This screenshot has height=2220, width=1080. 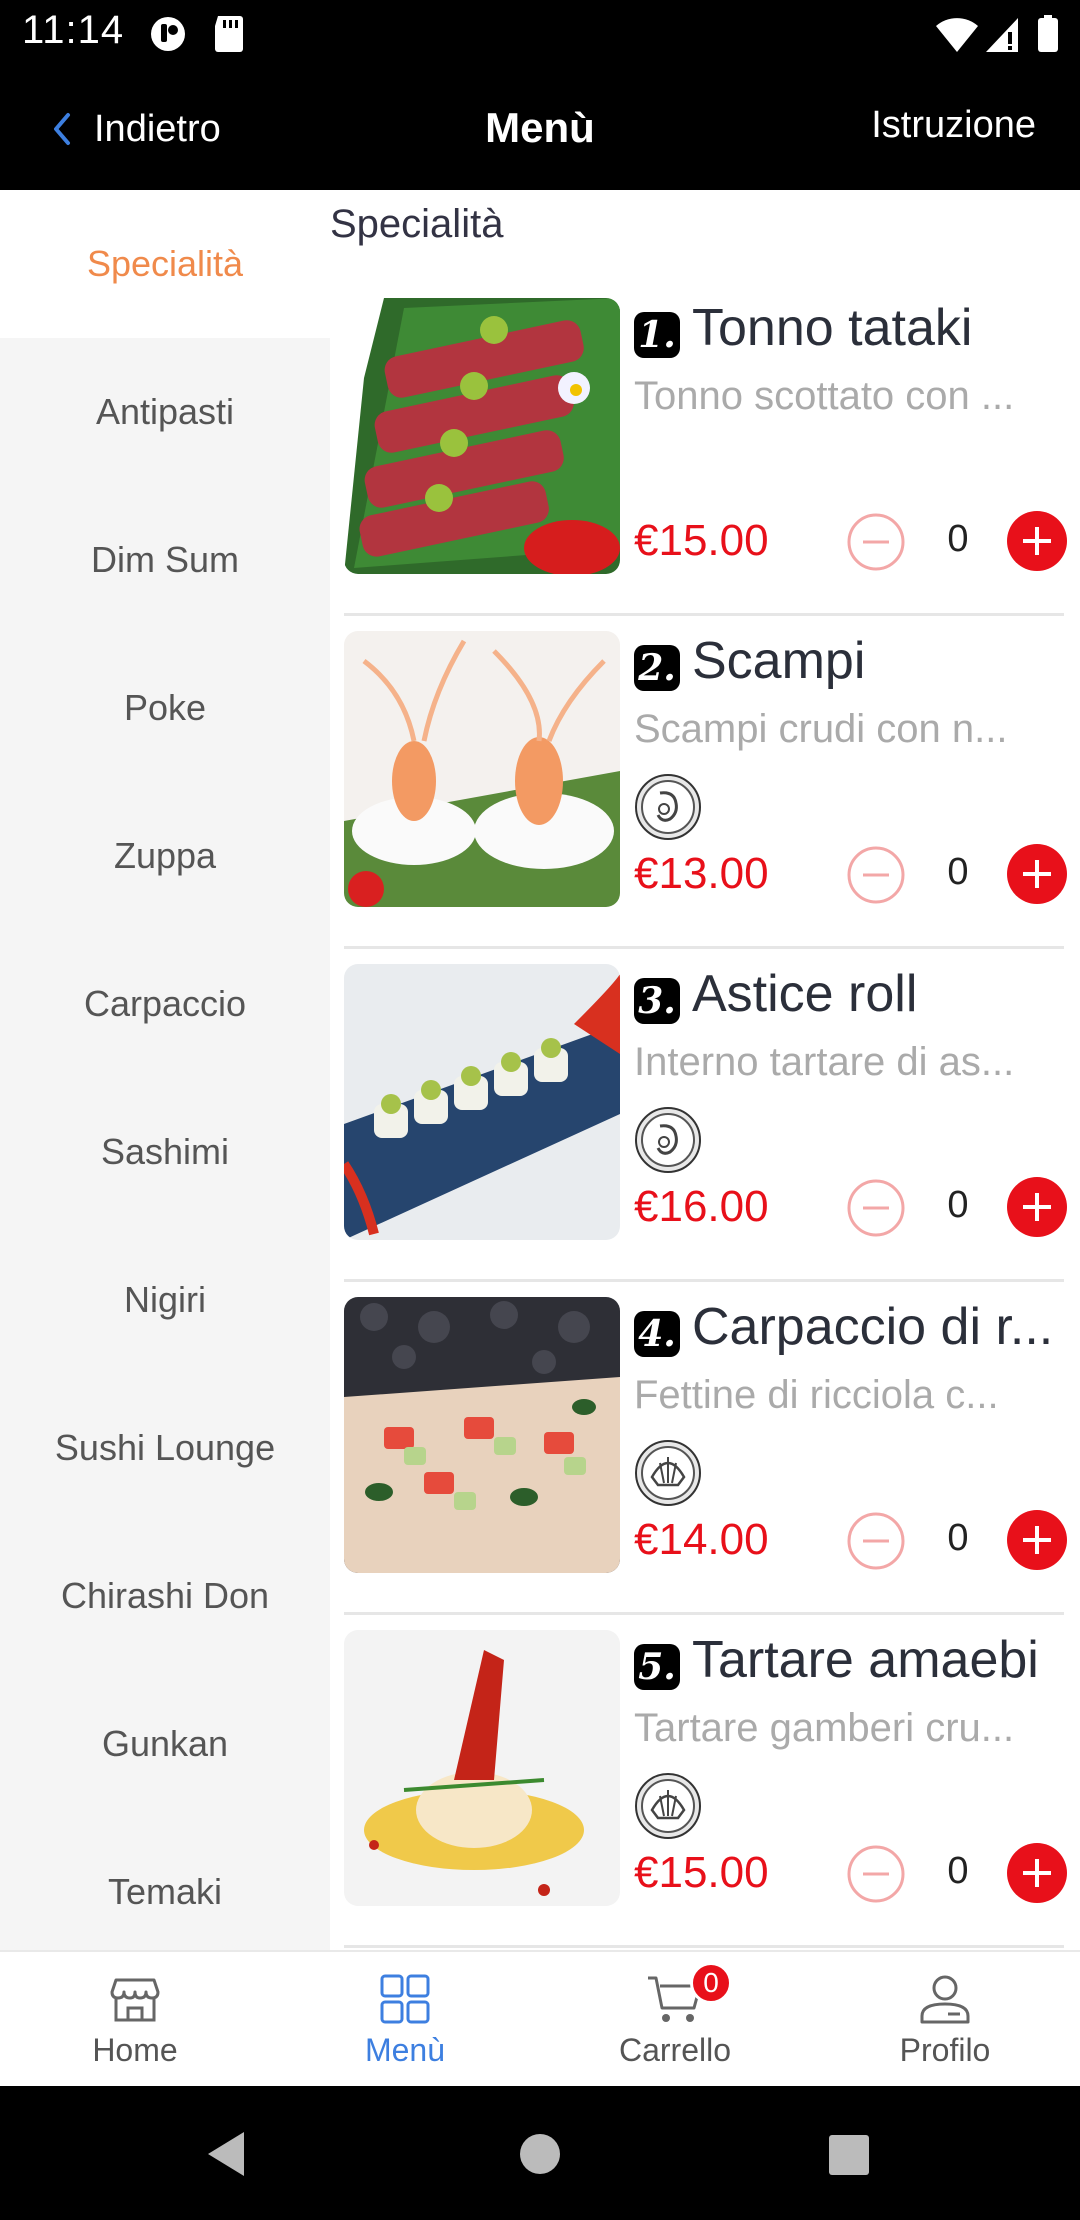 I want to click on tab-cart: 0 Carrello, so click(x=675, y=2019).